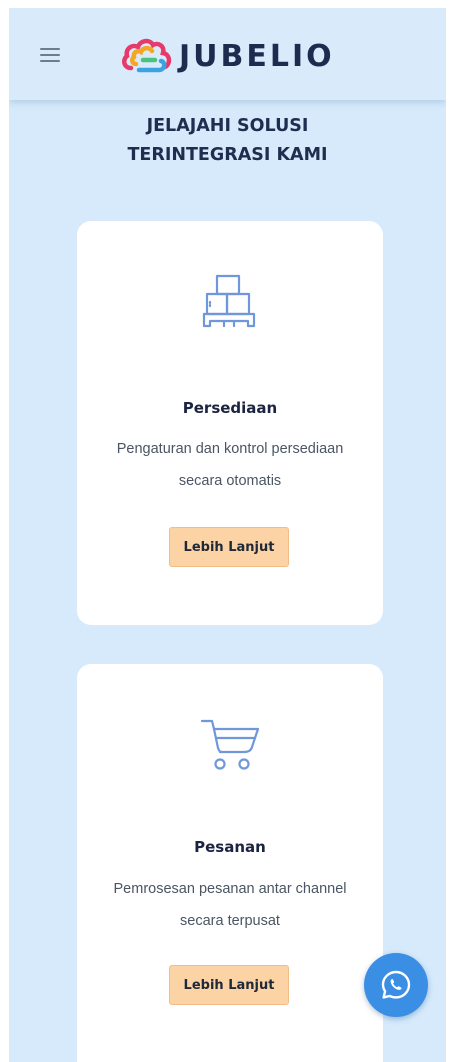 Image resolution: width=450 pixels, height=1062 pixels. I want to click on brand-logo: JUBELIO, so click(228, 56).